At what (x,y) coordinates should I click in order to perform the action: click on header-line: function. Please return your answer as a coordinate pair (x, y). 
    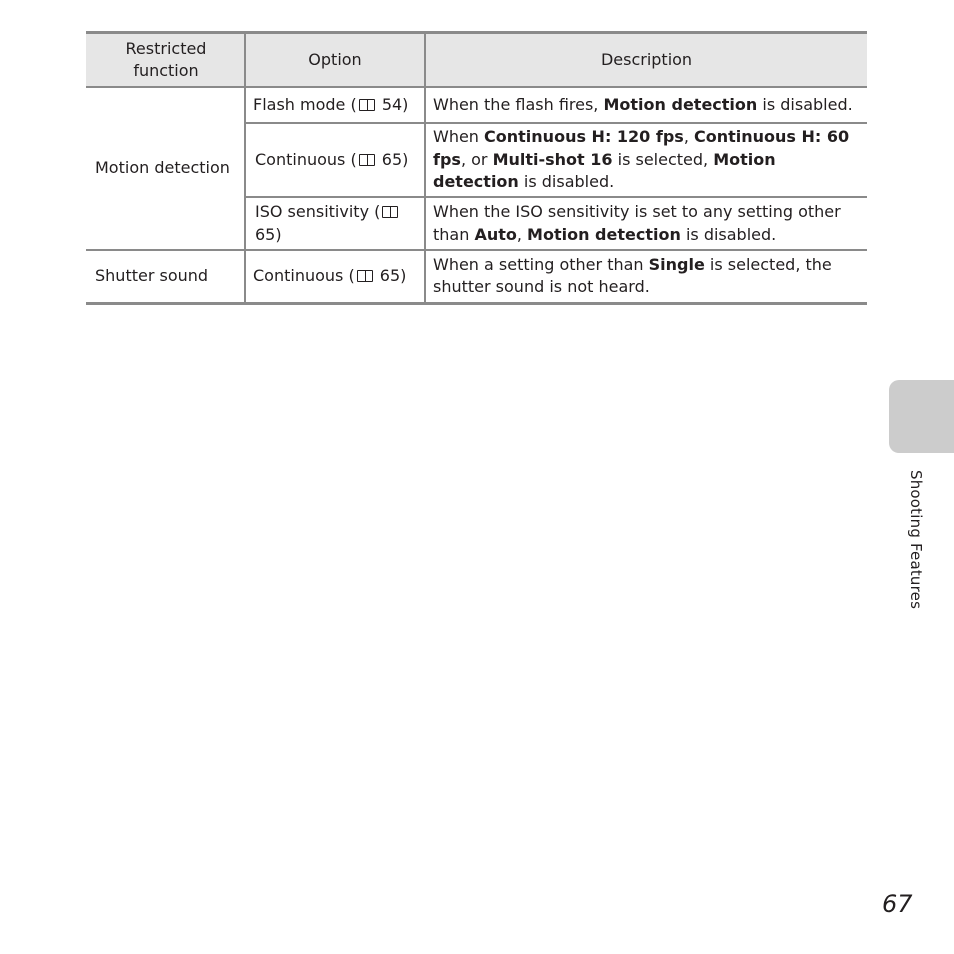
    Looking at the image, I should click on (166, 70).